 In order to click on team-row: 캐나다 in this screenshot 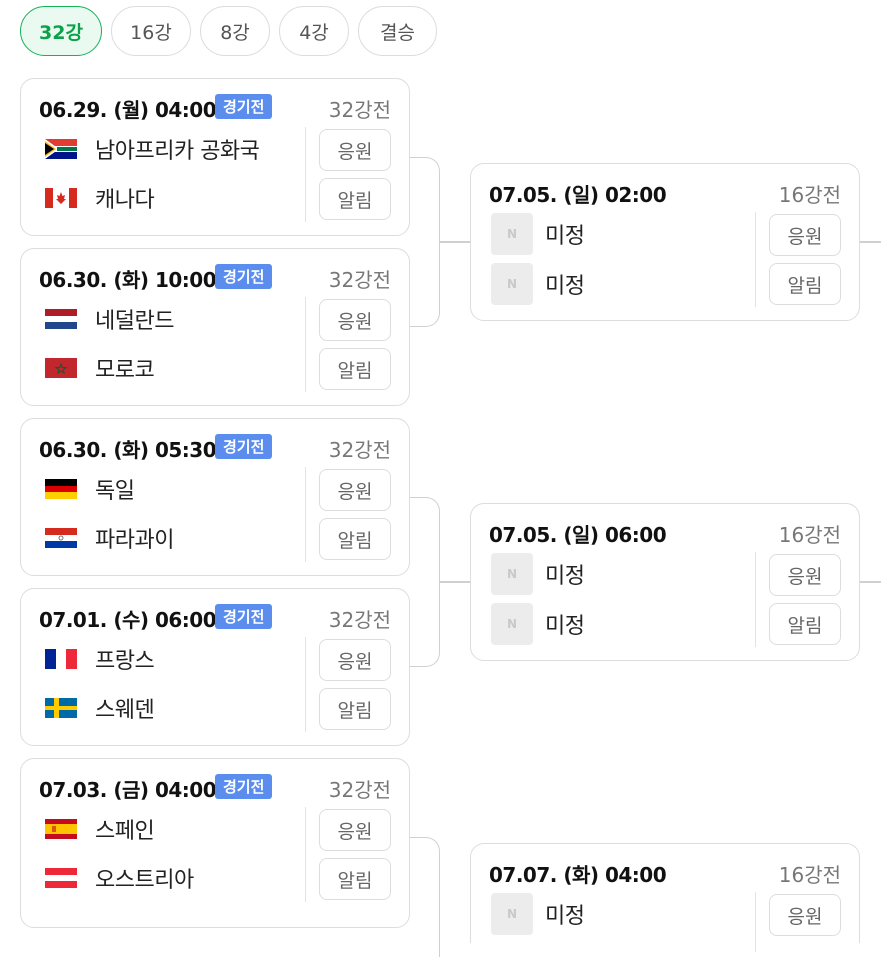, I will do `click(100, 198)`.